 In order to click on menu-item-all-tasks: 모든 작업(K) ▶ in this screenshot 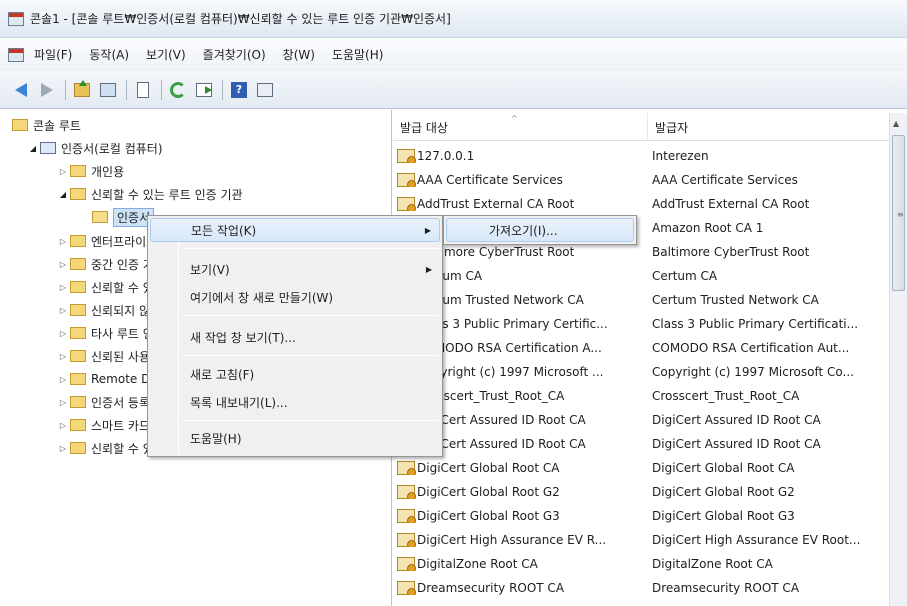, I will do `click(295, 230)`.